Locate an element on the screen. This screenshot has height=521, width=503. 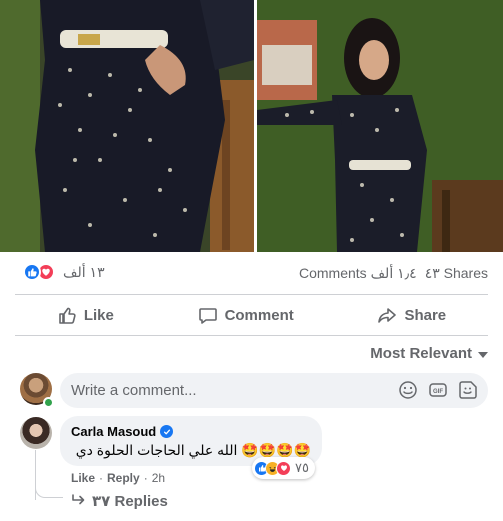
like-button: Like is located at coordinates (85, 315).